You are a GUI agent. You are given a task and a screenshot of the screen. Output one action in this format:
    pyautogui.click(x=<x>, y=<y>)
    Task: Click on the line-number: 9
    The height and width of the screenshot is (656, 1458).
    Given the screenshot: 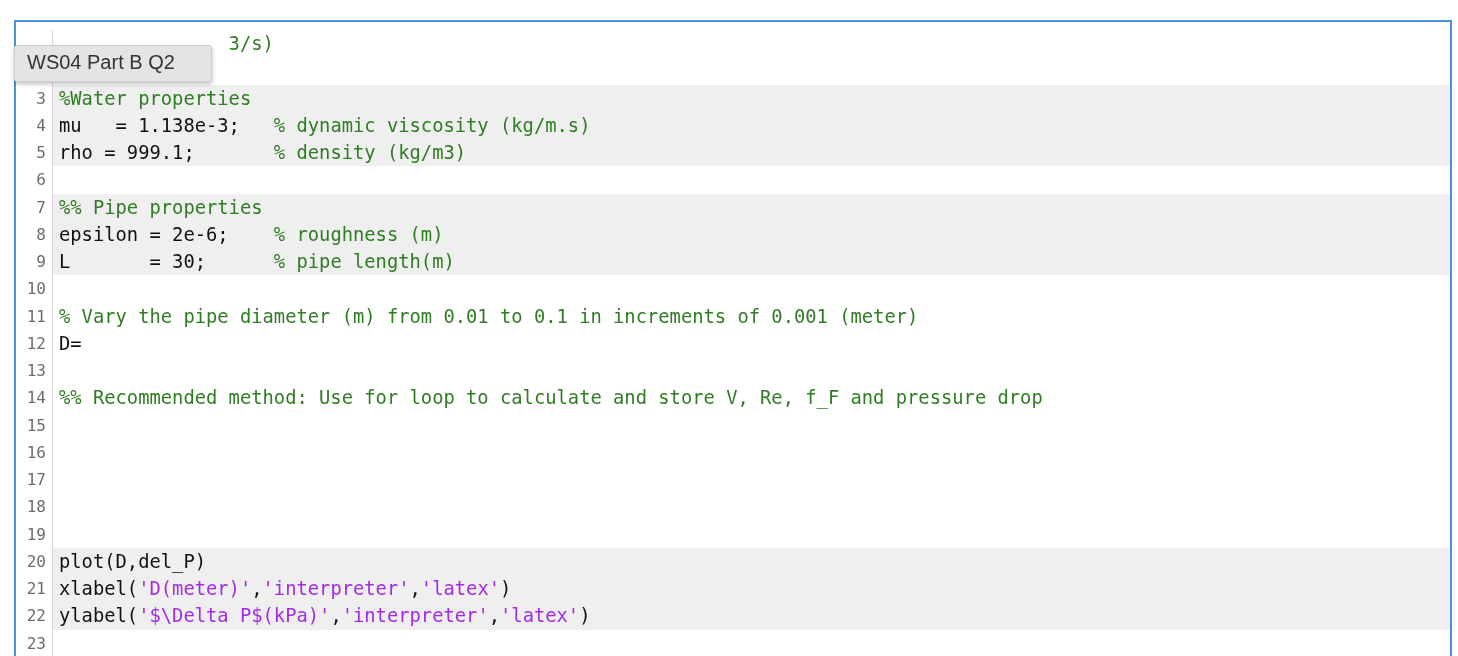 What is the action you would take?
    pyautogui.click(x=41, y=261)
    